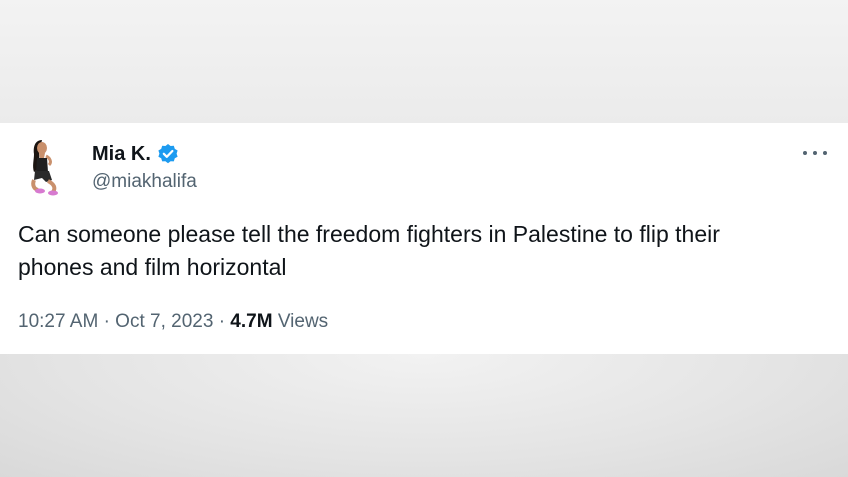 The image size is (848, 477). I want to click on views-label: Views, so click(303, 321).